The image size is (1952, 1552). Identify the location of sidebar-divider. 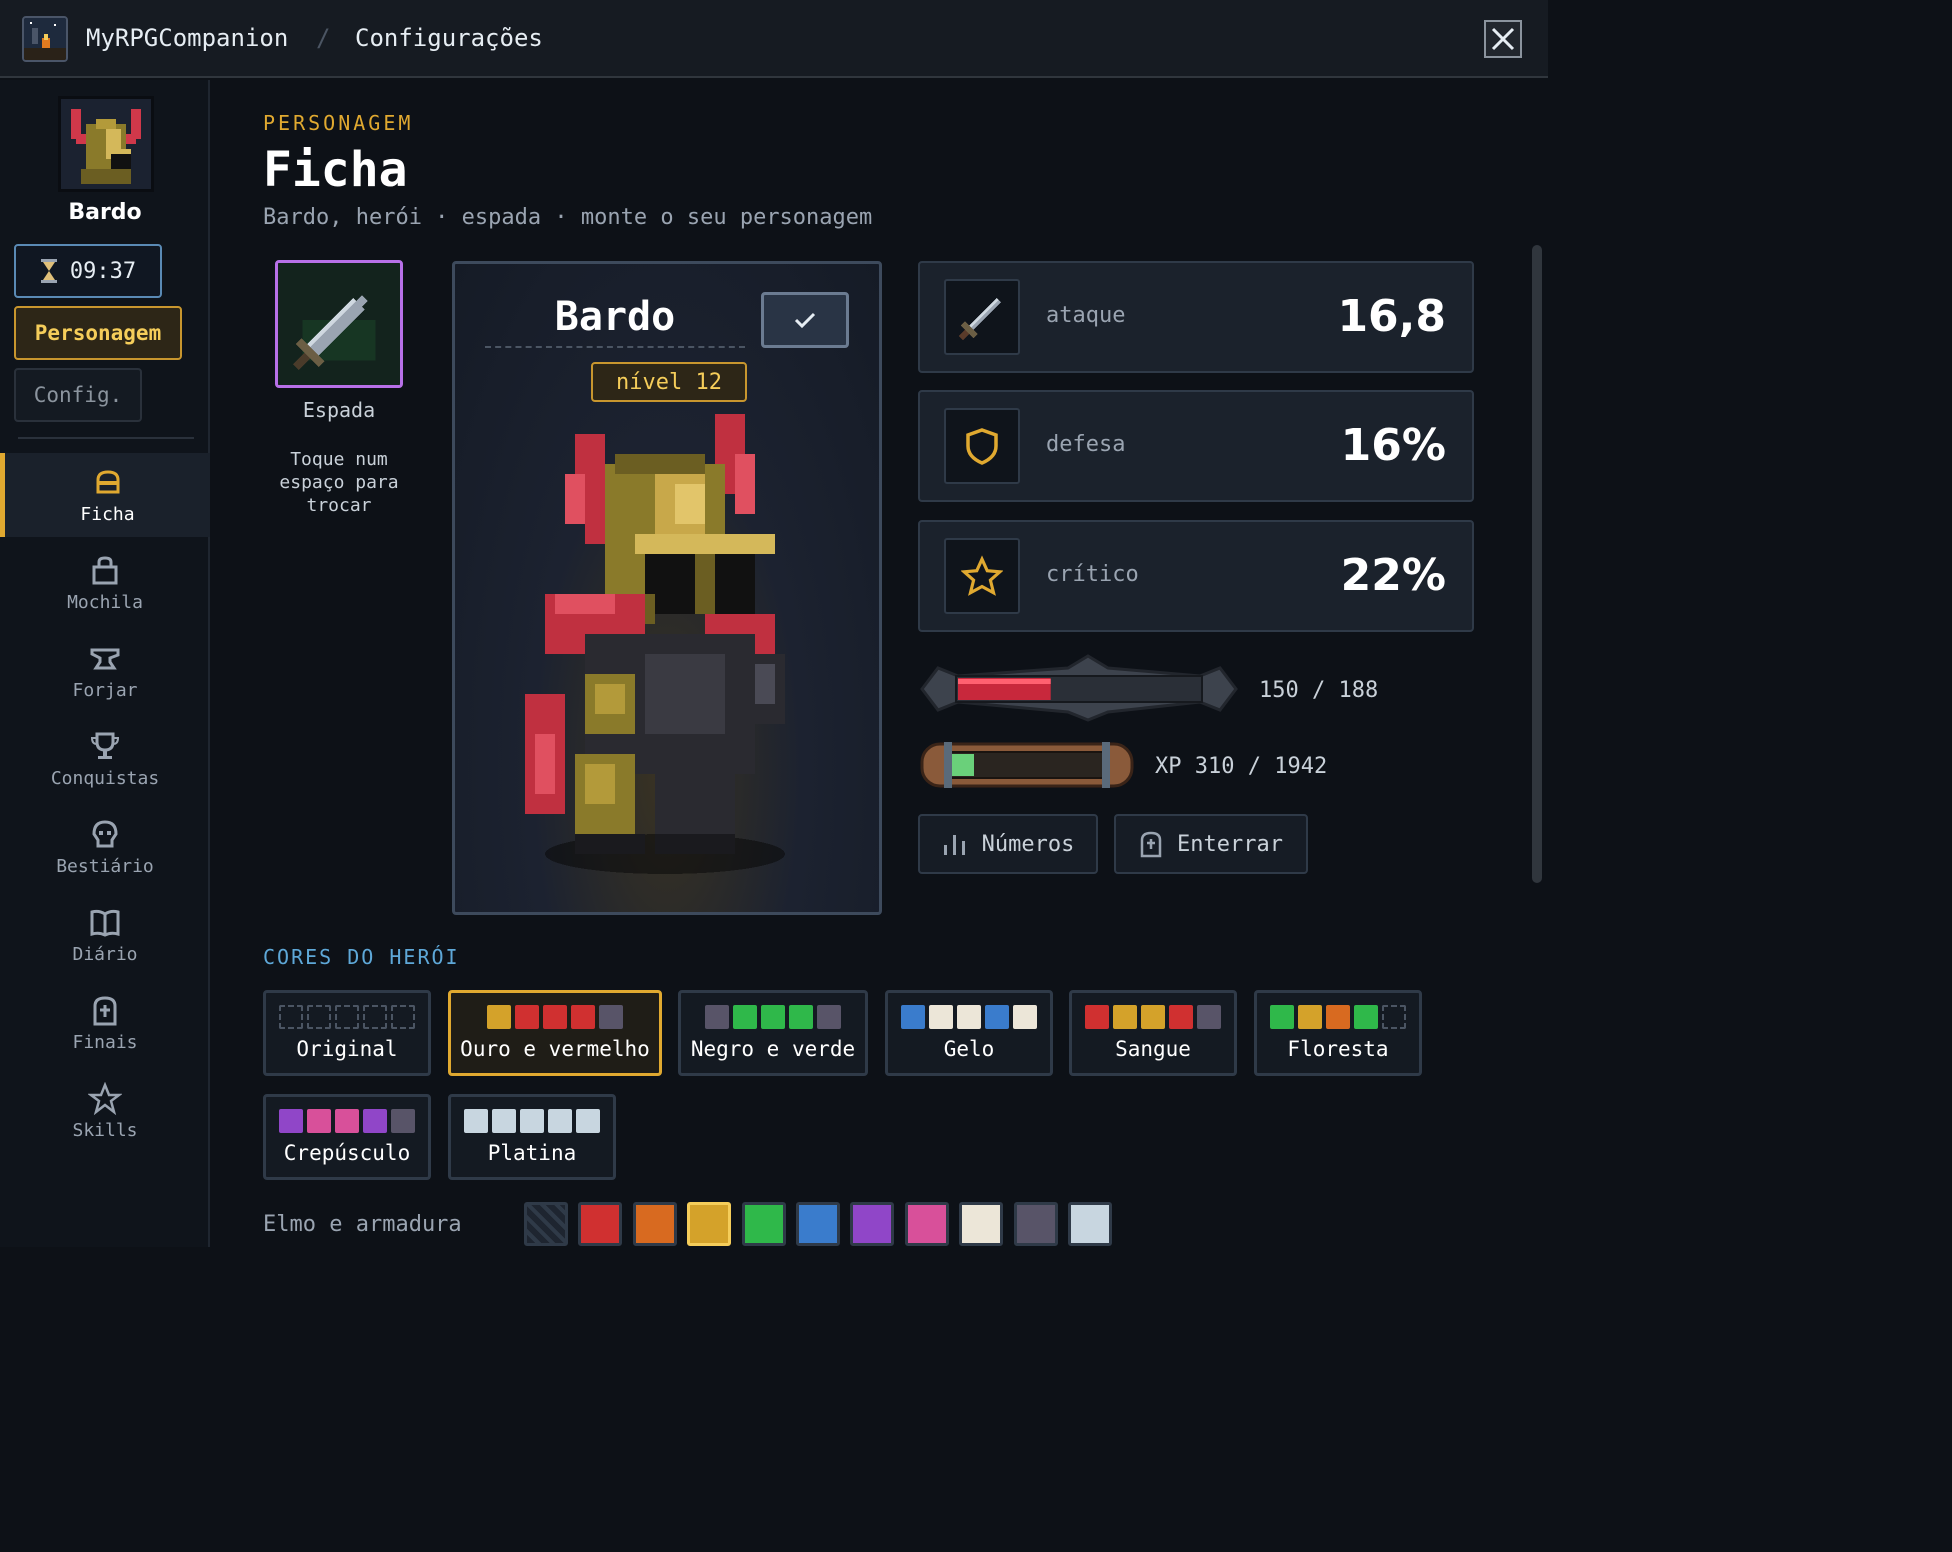
(106, 438).